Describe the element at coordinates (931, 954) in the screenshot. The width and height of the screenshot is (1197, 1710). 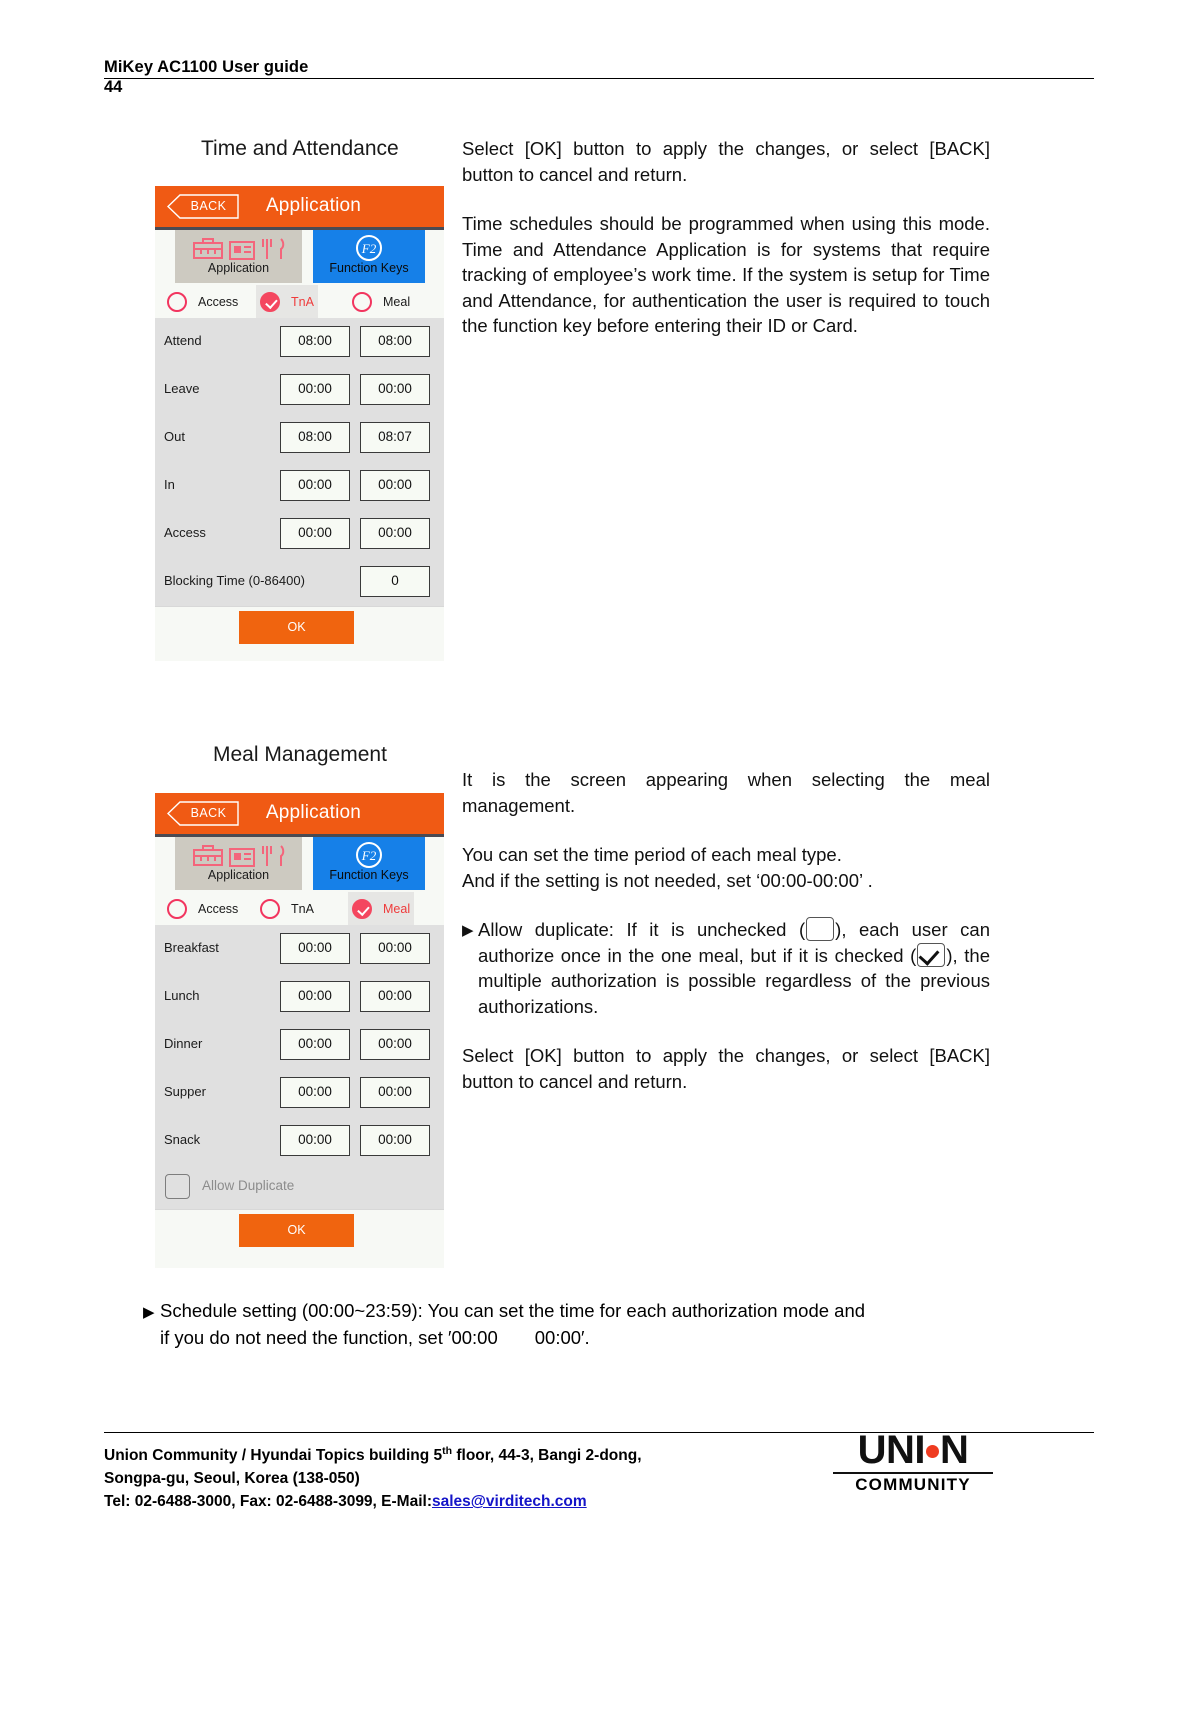
I see `checked-checkbox-icon` at that location.